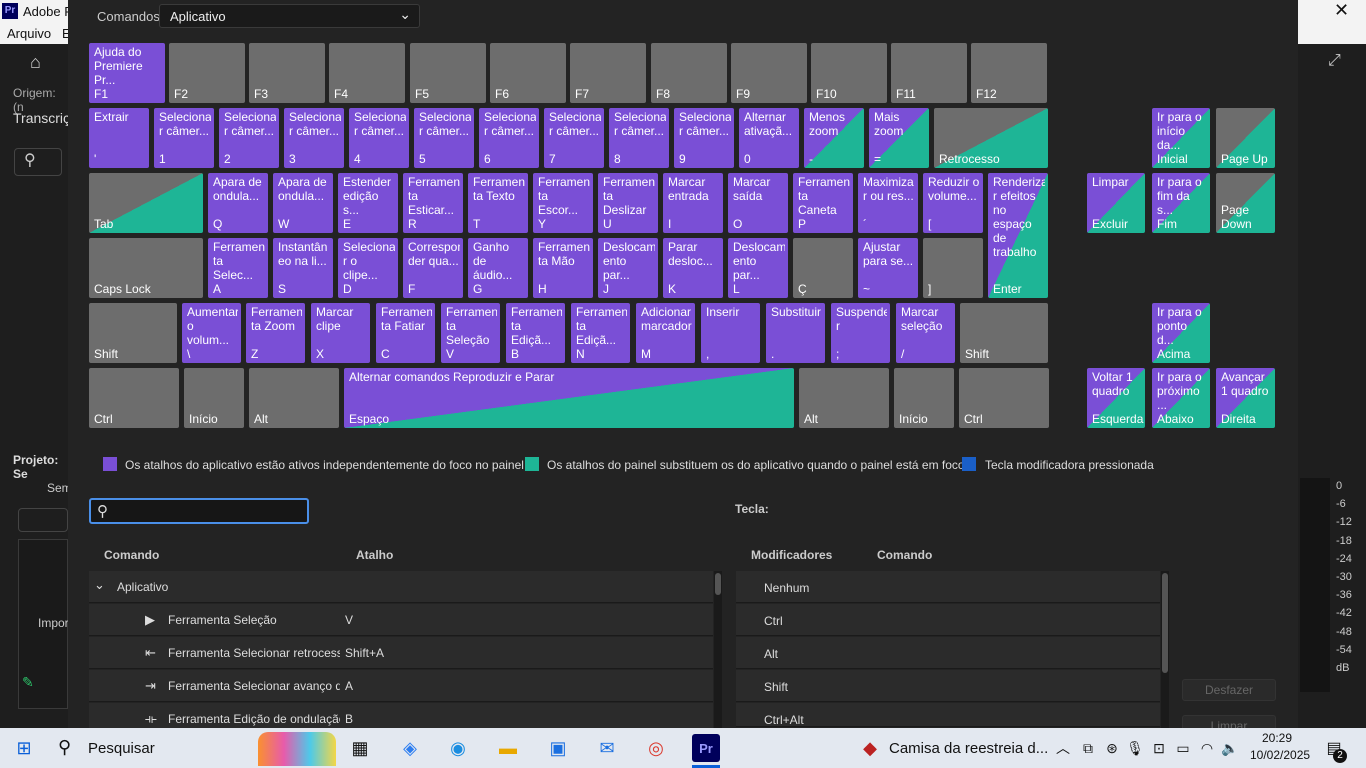 The width and height of the screenshot is (1366, 768). Describe the element at coordinates (1245, 203) in the screenshot. I see `key-44: Page Down` at that location.